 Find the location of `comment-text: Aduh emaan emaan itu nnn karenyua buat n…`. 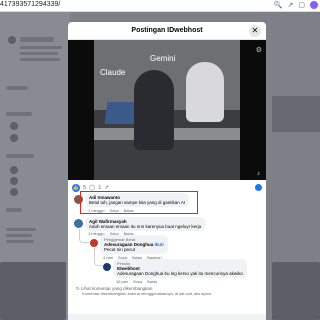

comment-text: Aduh emaan emaan itu nnn karenyua buat n… is located at coordinates (145, 226).